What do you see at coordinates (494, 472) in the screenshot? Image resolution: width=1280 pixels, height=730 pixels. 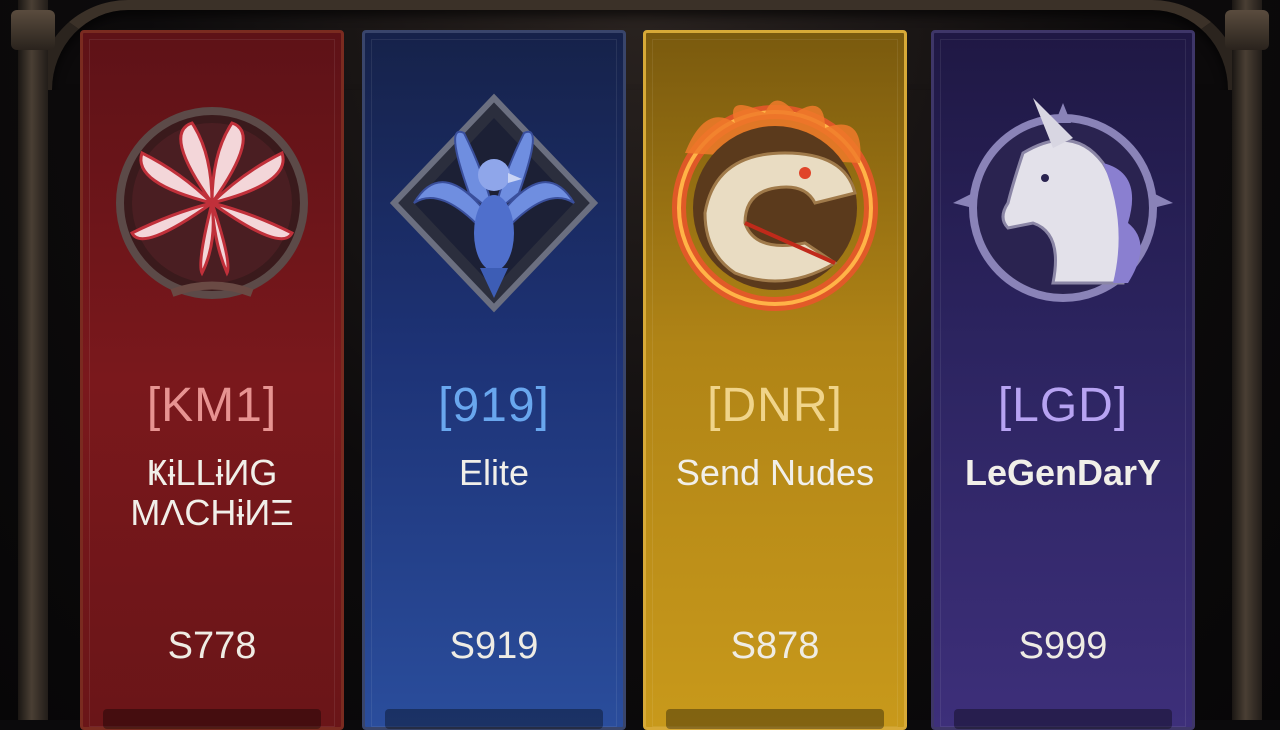 I see `guild-name: Elite` at bounding box center [494, 472].